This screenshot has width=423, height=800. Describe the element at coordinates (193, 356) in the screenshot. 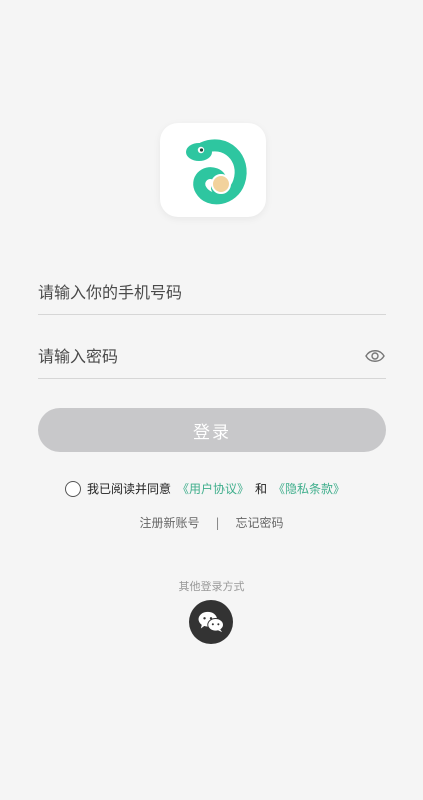

I see `password-input` at that location.